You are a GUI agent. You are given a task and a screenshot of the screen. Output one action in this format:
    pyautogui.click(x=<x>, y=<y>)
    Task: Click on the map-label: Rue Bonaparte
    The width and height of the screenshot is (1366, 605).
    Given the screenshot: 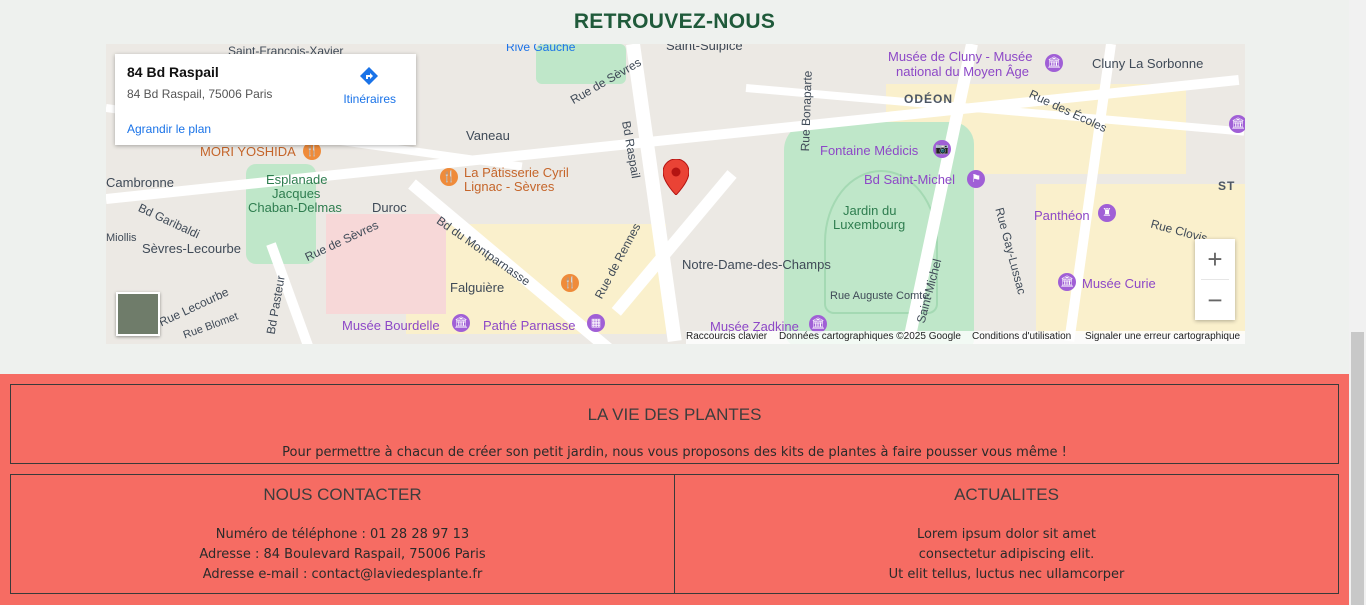 What is the action you would take?
    pyautogui.click(x=806, y=111)
    